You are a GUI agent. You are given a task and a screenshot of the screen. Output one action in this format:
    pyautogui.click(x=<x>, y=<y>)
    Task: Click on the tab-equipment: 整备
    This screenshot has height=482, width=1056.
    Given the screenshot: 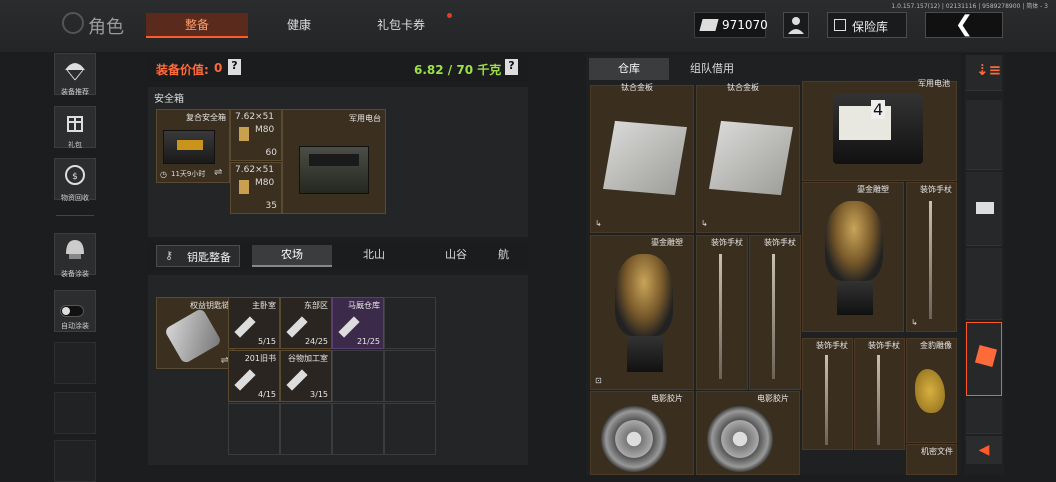 What is the action you would take?
    pyautogui.click(x=197, y=25)
    